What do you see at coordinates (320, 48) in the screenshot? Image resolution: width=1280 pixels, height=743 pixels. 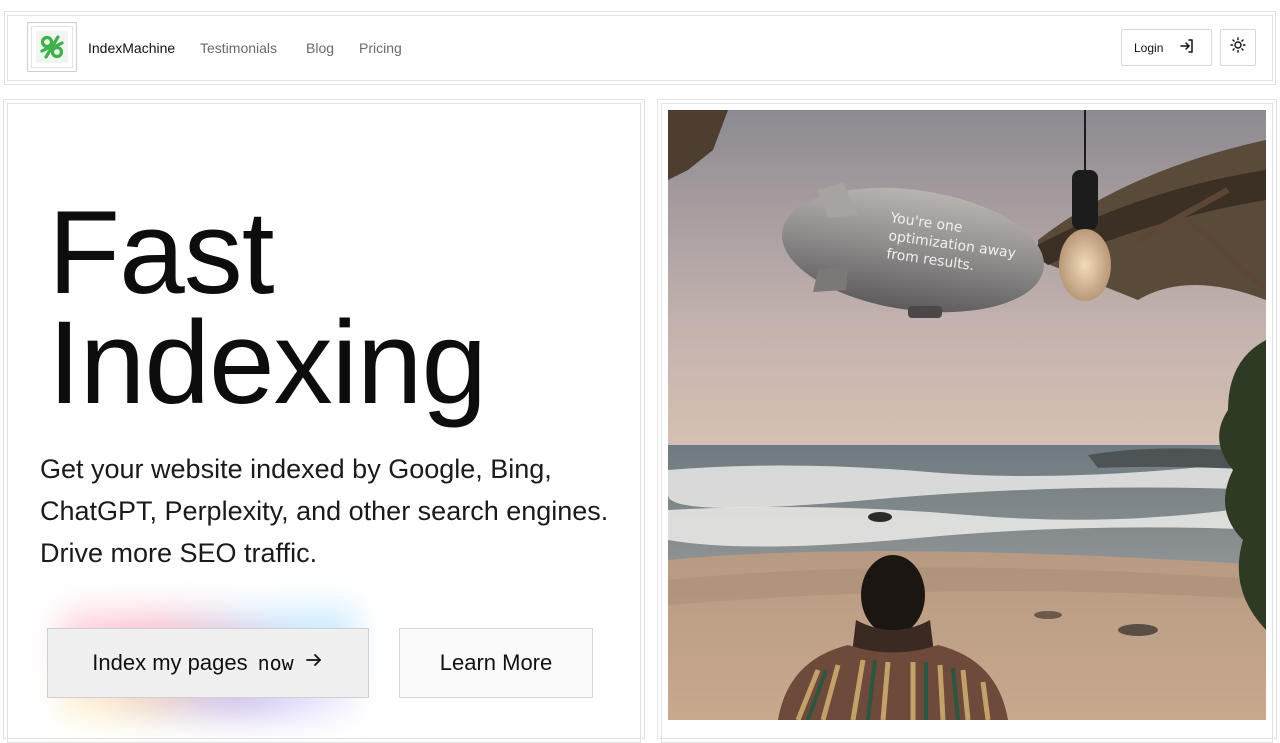 I see `nav-blog: Blog` at bounding box center [320, 48].